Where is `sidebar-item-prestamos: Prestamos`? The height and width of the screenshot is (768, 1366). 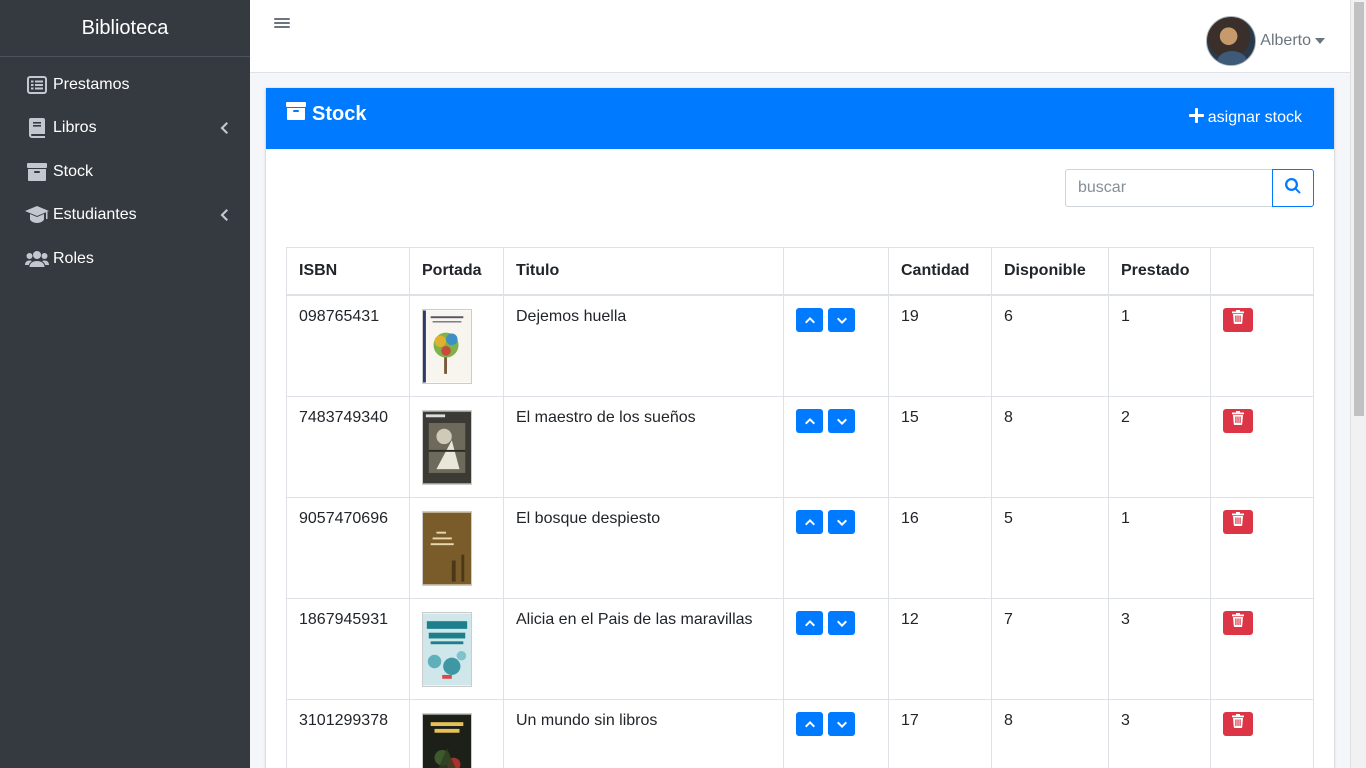
sidebar-item-prestamos: Prestamos is located at coordinates (125, 85).